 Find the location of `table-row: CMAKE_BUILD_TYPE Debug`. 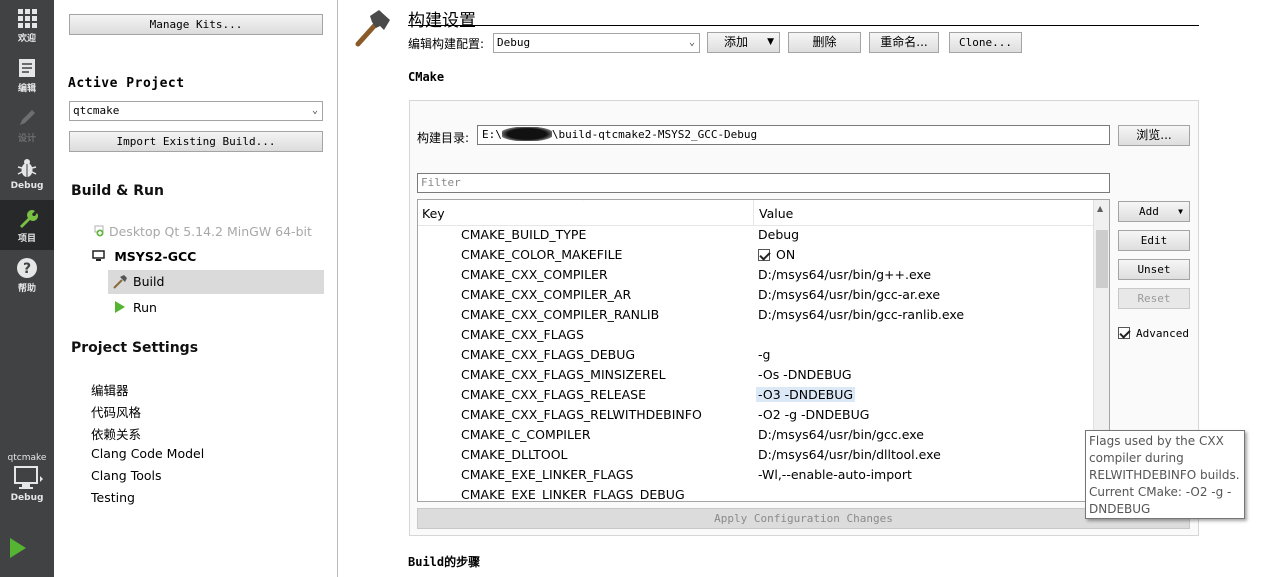

table-row: CMAKE_BUILD_TYPE Debug is located at coordinates (756, 234).